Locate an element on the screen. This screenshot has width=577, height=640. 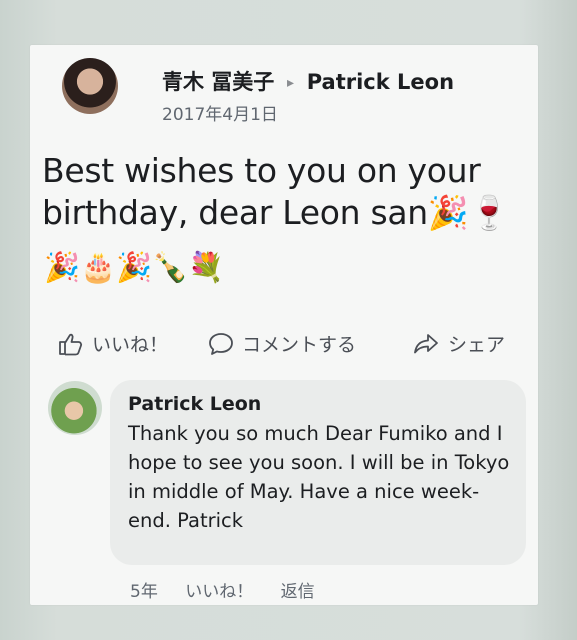
post-emojis: 🎉🎂🎉🍾💐 is located at coordinates (134, 267).